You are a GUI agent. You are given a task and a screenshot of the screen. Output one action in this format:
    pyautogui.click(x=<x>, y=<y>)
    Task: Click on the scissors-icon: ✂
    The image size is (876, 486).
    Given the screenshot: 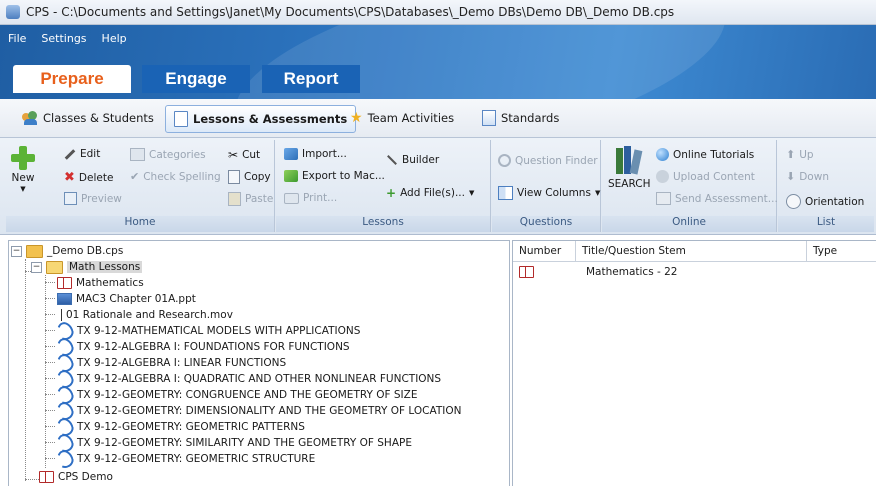 What is the action you would take?
    pyautogui.click(x=233, y=155)
    